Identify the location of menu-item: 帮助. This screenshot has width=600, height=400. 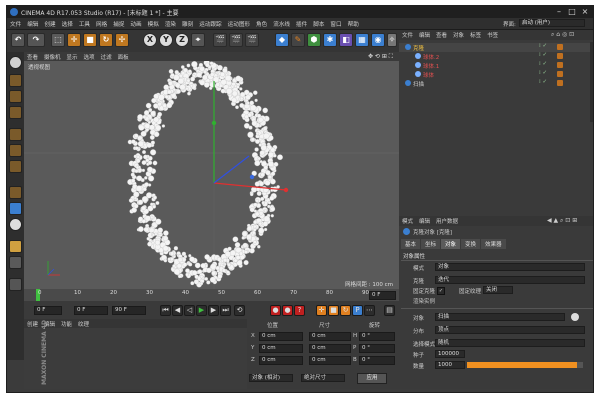
(353, 23).